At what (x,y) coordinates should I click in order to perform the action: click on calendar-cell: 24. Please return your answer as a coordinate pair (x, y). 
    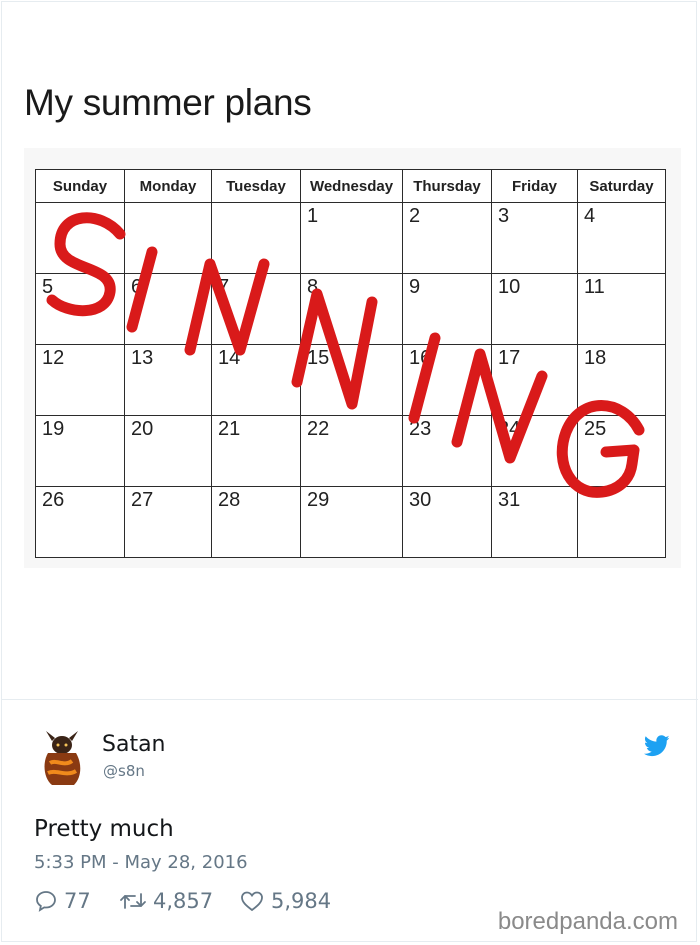
    Looking at the image, I should click on (534, 451).